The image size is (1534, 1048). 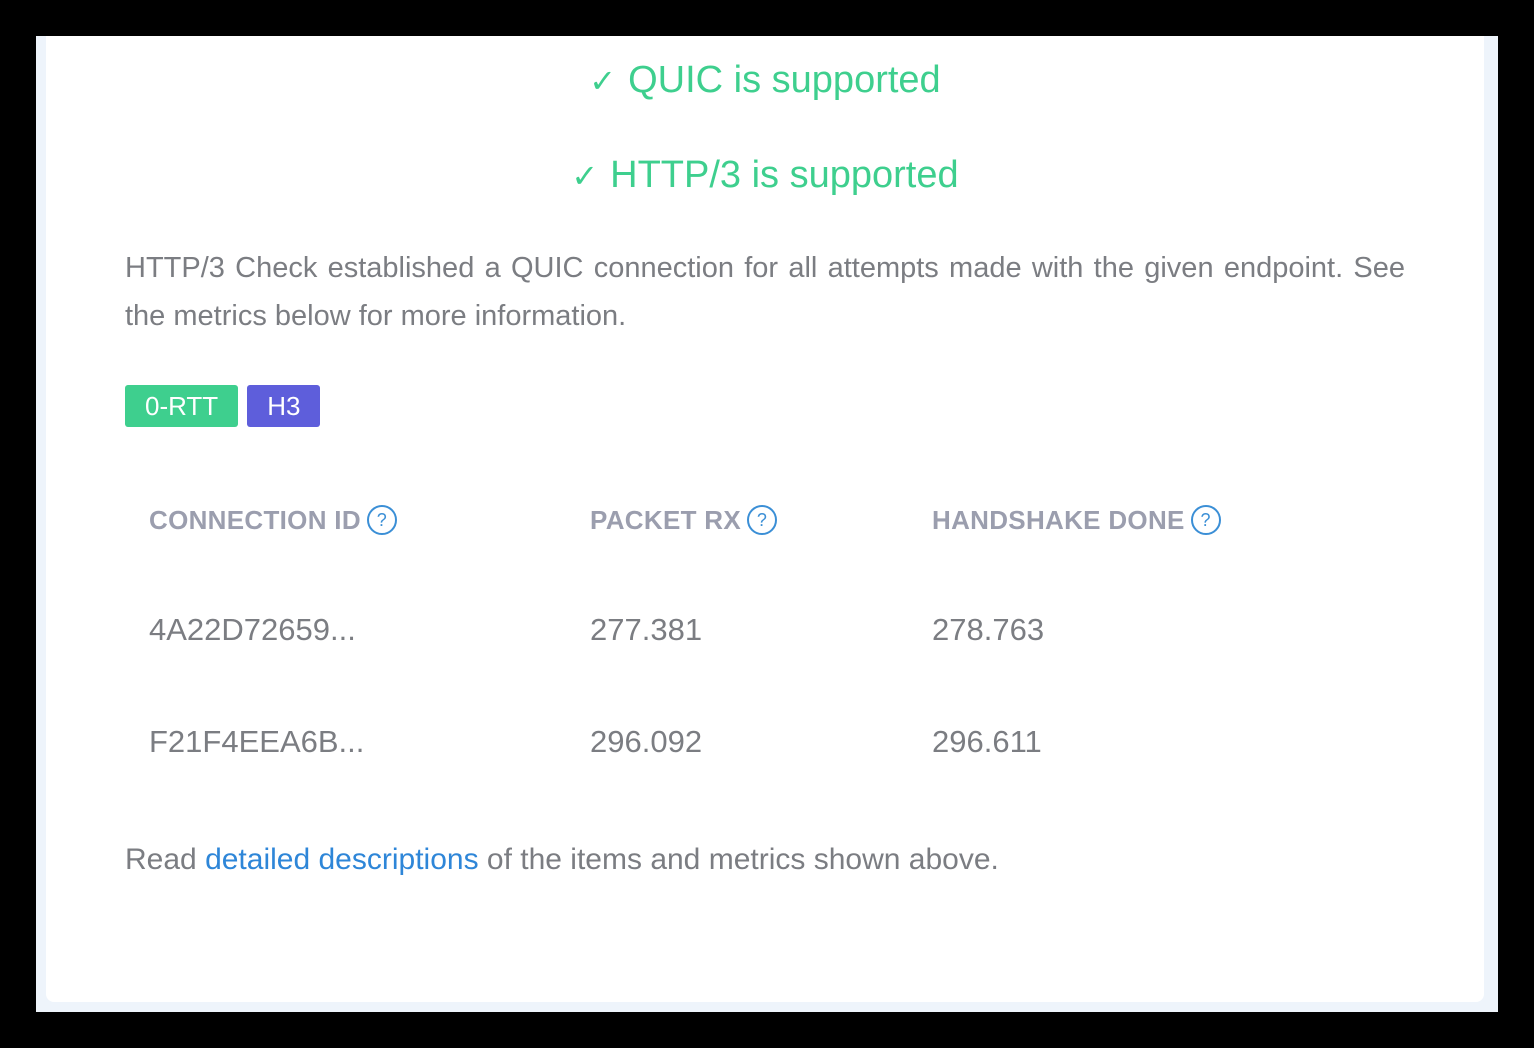 I want to click on table-row: F21F4EEA6B... 296.092 296.611, so click(x=765, y=742).